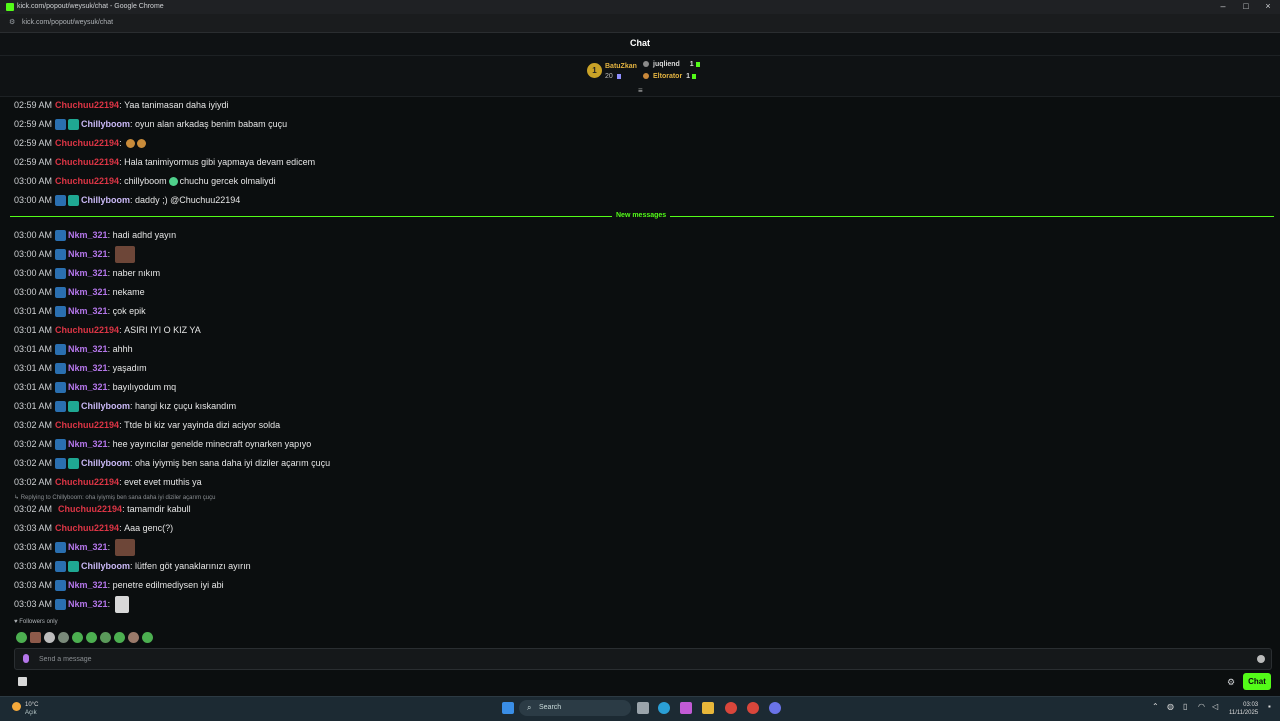  Describe the element at coordinates (67, 22) in the screenshot. I see `address-url: kick.com/popout/weysuk/chat` at that location.